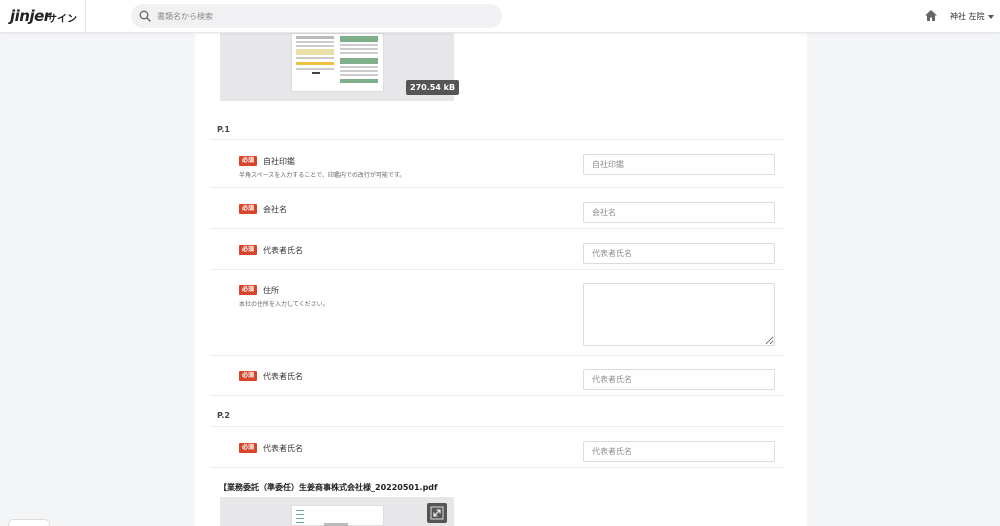  I want to click on user-name: 神社 左院, so click(967, 16).